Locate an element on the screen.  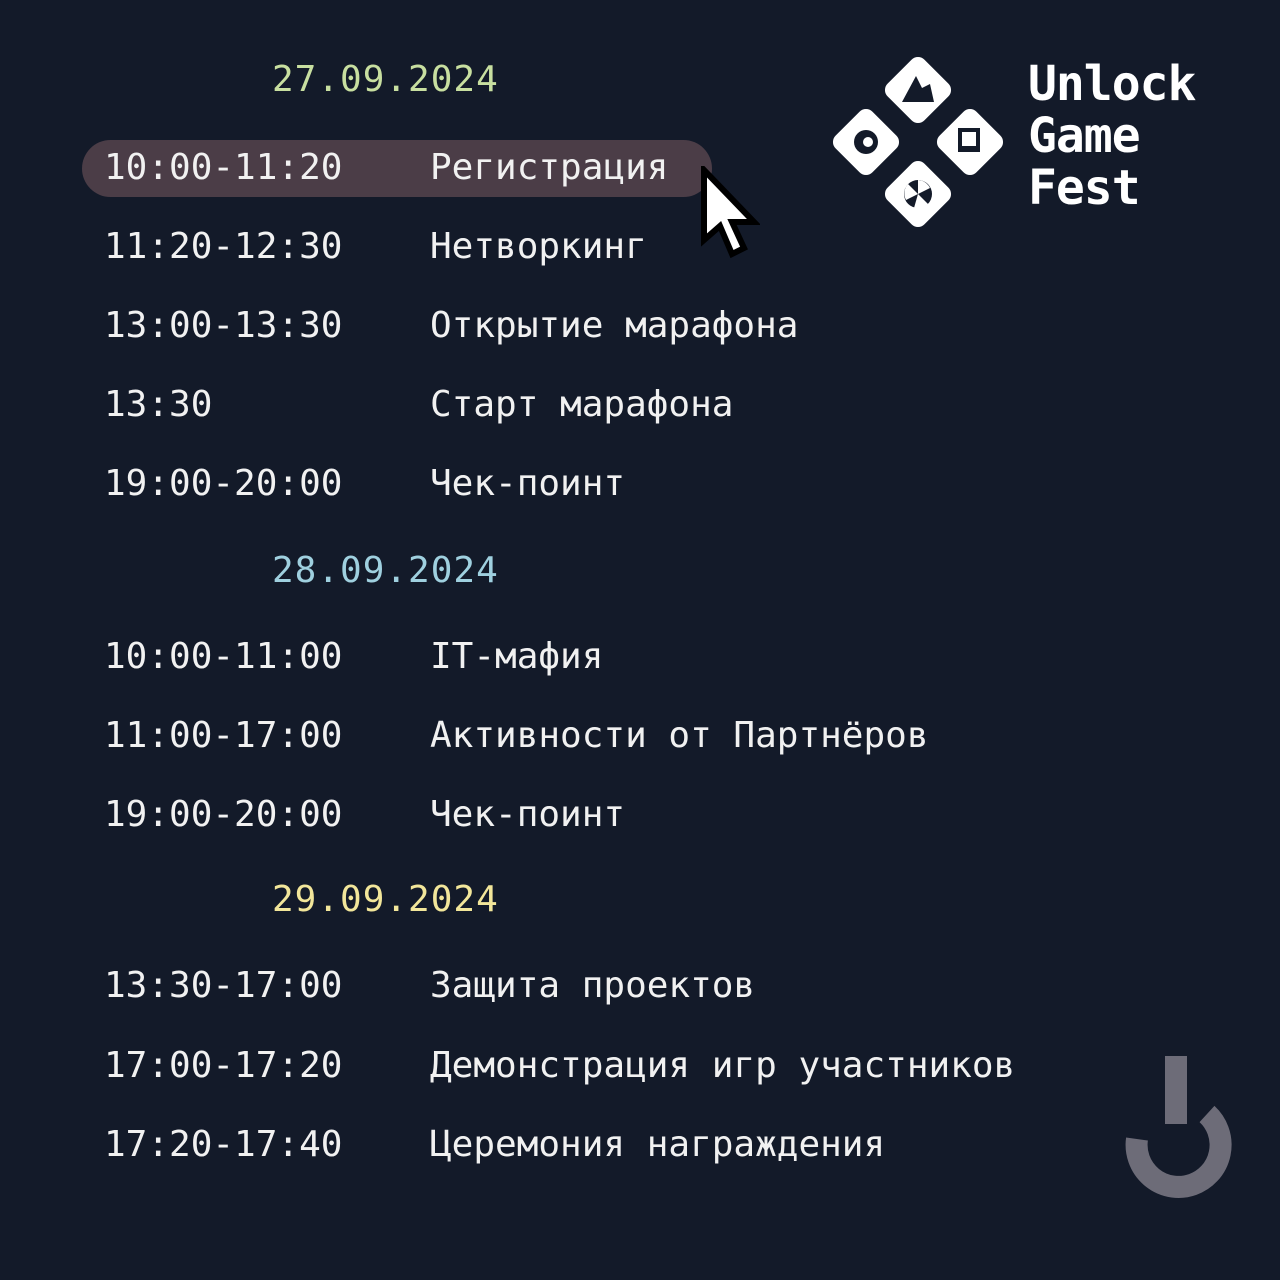
schedule-row: 17:20-17:40 Церемония награждения is located at coordinates (494, 1145).